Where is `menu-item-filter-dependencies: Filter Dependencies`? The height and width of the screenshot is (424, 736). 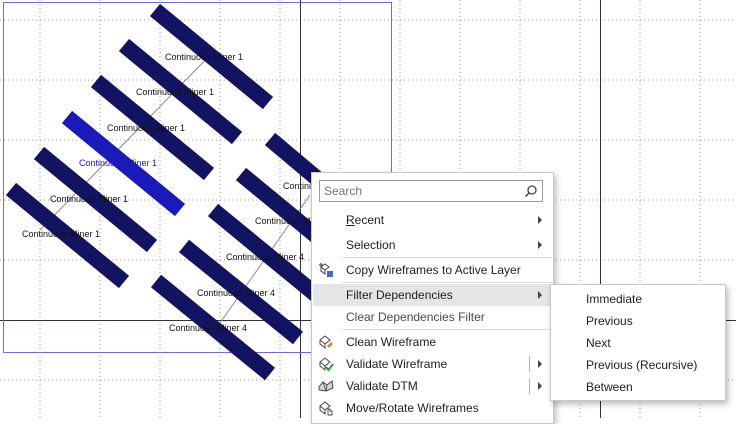 menu-item-filter-dependencies: Filter Dependencies is located at coordinates (432, 295).